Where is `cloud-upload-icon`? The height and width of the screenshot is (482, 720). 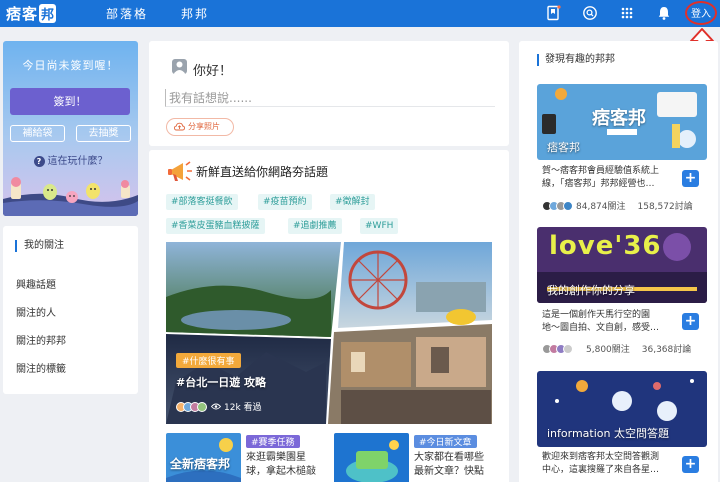 cloud-upload-icon is located at coordinates (179, 126).